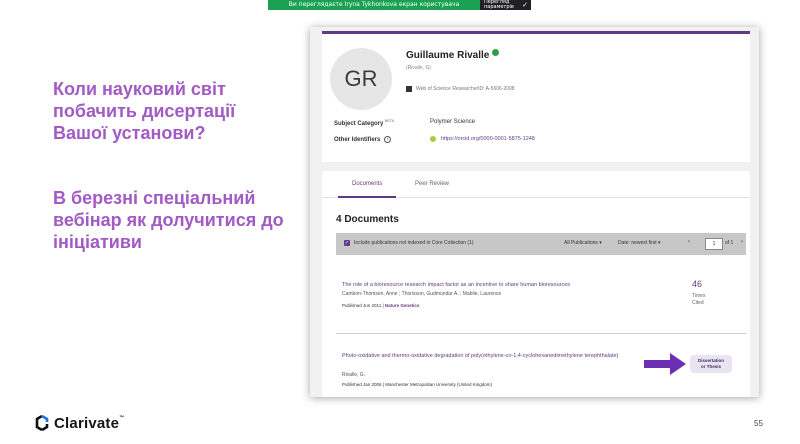 This screenshot has width=800, height=444. Describe the element at coordinates (453, 54) in the screenshot. I see `profile-name: Guillaume Rivalle` at that location.